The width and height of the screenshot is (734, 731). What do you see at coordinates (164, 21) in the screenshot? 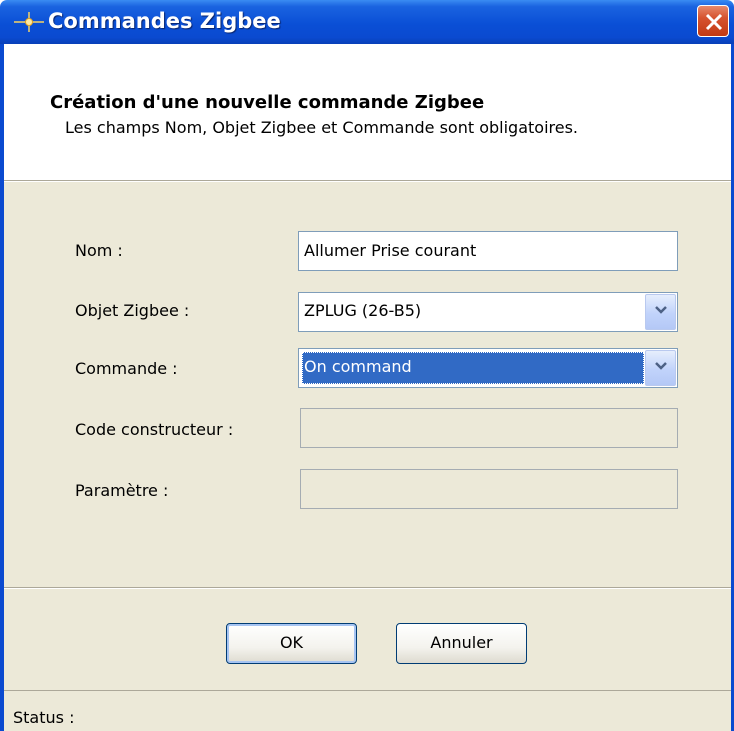
I see `window-title: Commandes Zigbee` at bounding box center [164, 21].